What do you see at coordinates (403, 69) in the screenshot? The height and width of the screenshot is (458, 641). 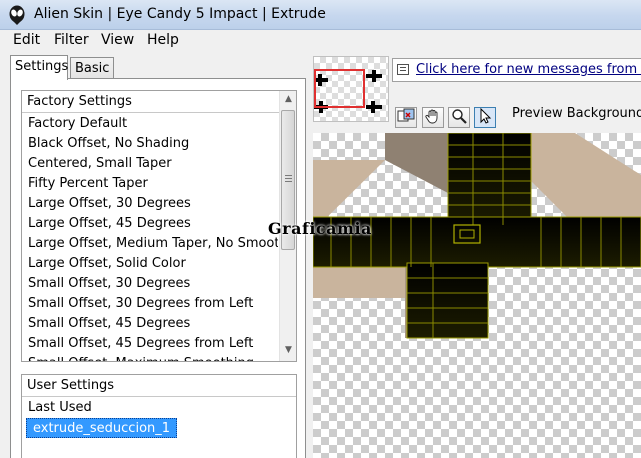 I see `message-icon` at bounding box center [403, 69].